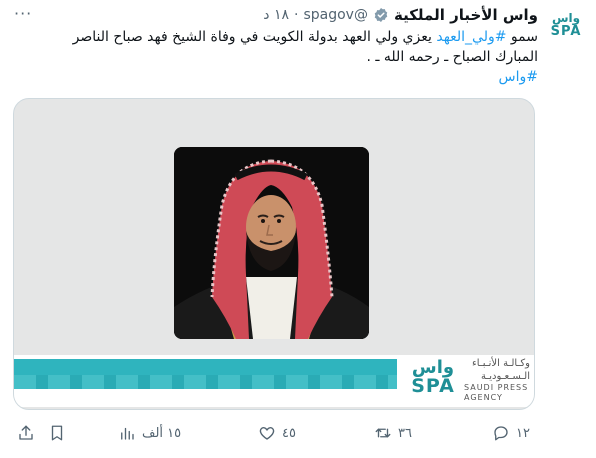 The image size is (596, 458). What do you see at coordinates (393, 433) in the screenshot?
I see `retweet-button: ٣٦` at bounding box center [393, 433].